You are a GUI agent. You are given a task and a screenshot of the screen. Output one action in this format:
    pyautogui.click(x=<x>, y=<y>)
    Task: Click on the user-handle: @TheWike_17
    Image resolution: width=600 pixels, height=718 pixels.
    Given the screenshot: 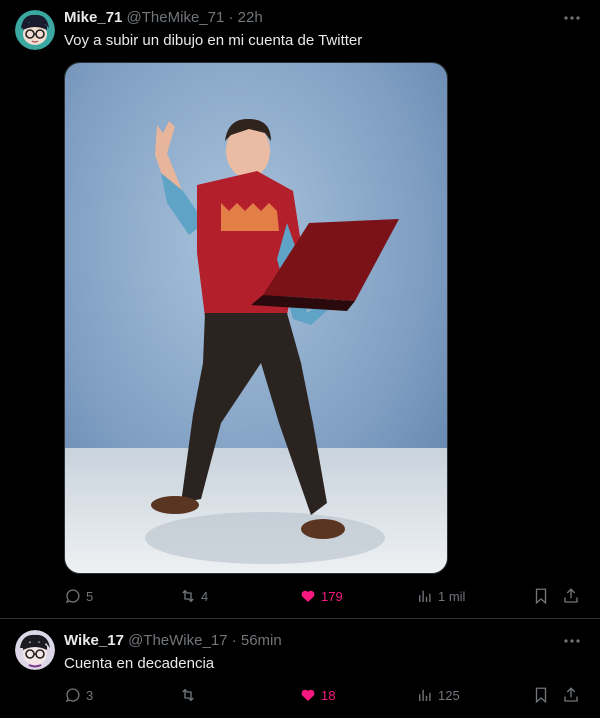 What is the action you would take?
    pyautogui.click(x=177, y=640)
    